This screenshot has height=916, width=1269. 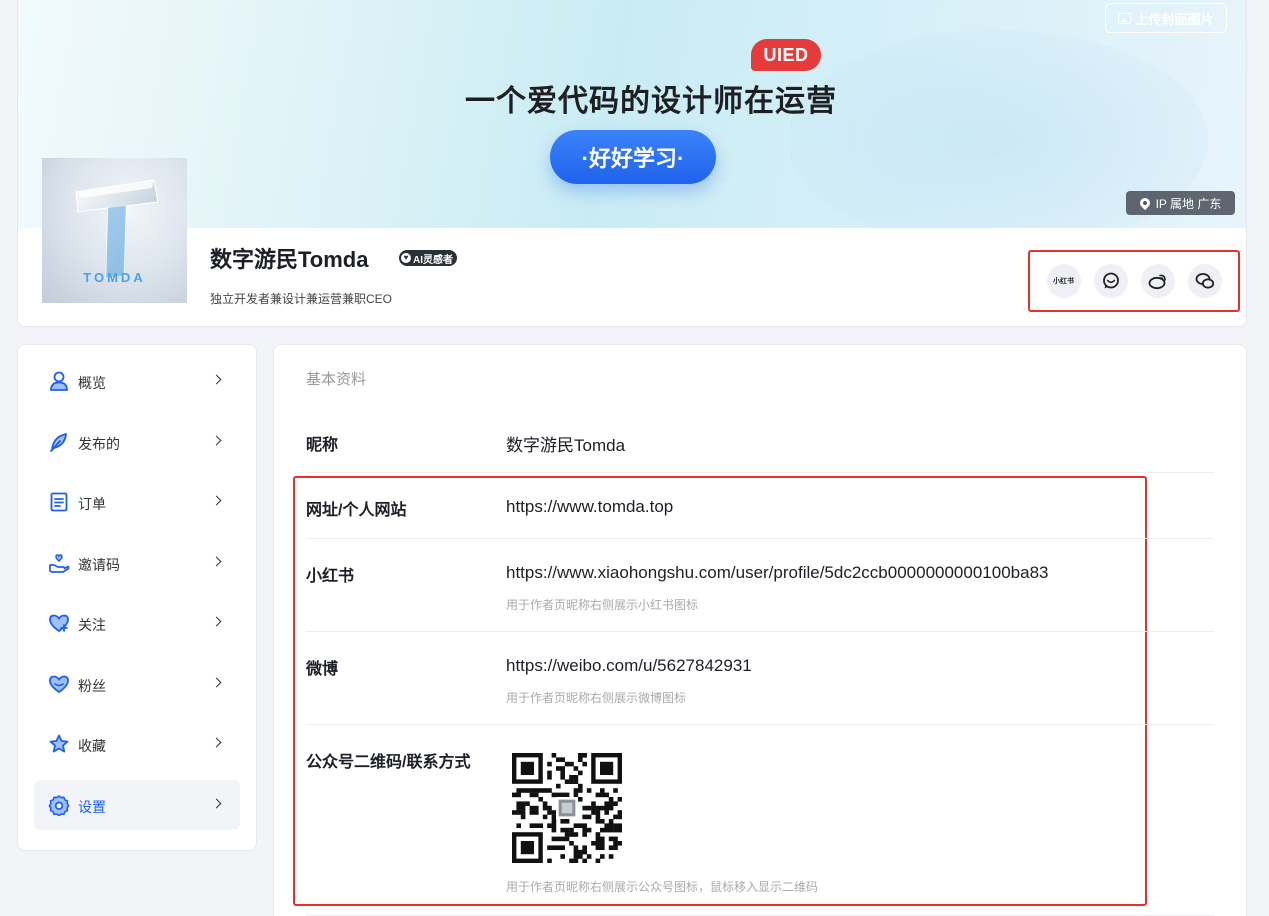 I want to click on website-icon, so click(x=1110, y=281).